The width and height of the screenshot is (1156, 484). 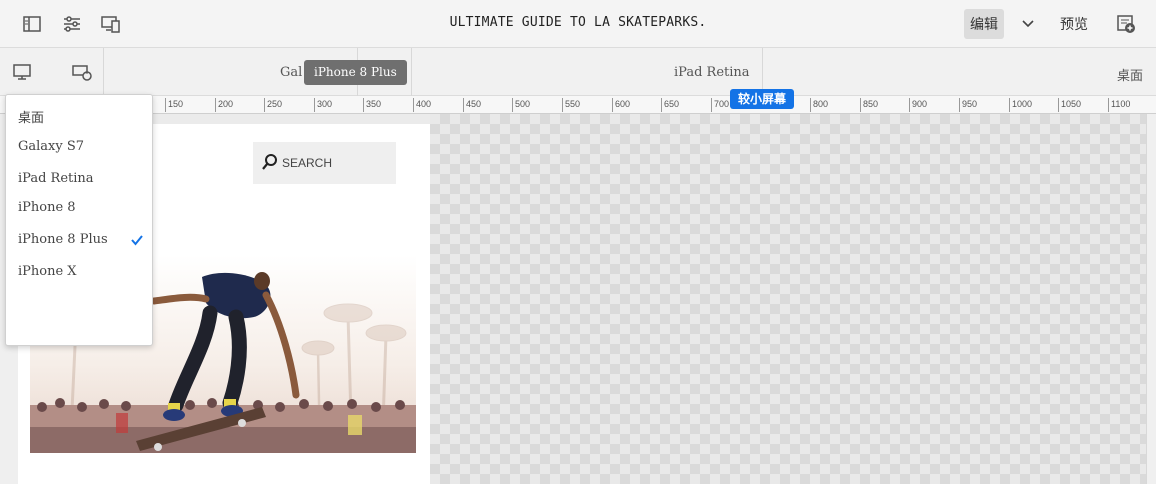 What do you see at coordinates (762, 99) in the screenshot?
I see `breakpoint-badge: 较小屏幕` at bounding box center [762, 99].